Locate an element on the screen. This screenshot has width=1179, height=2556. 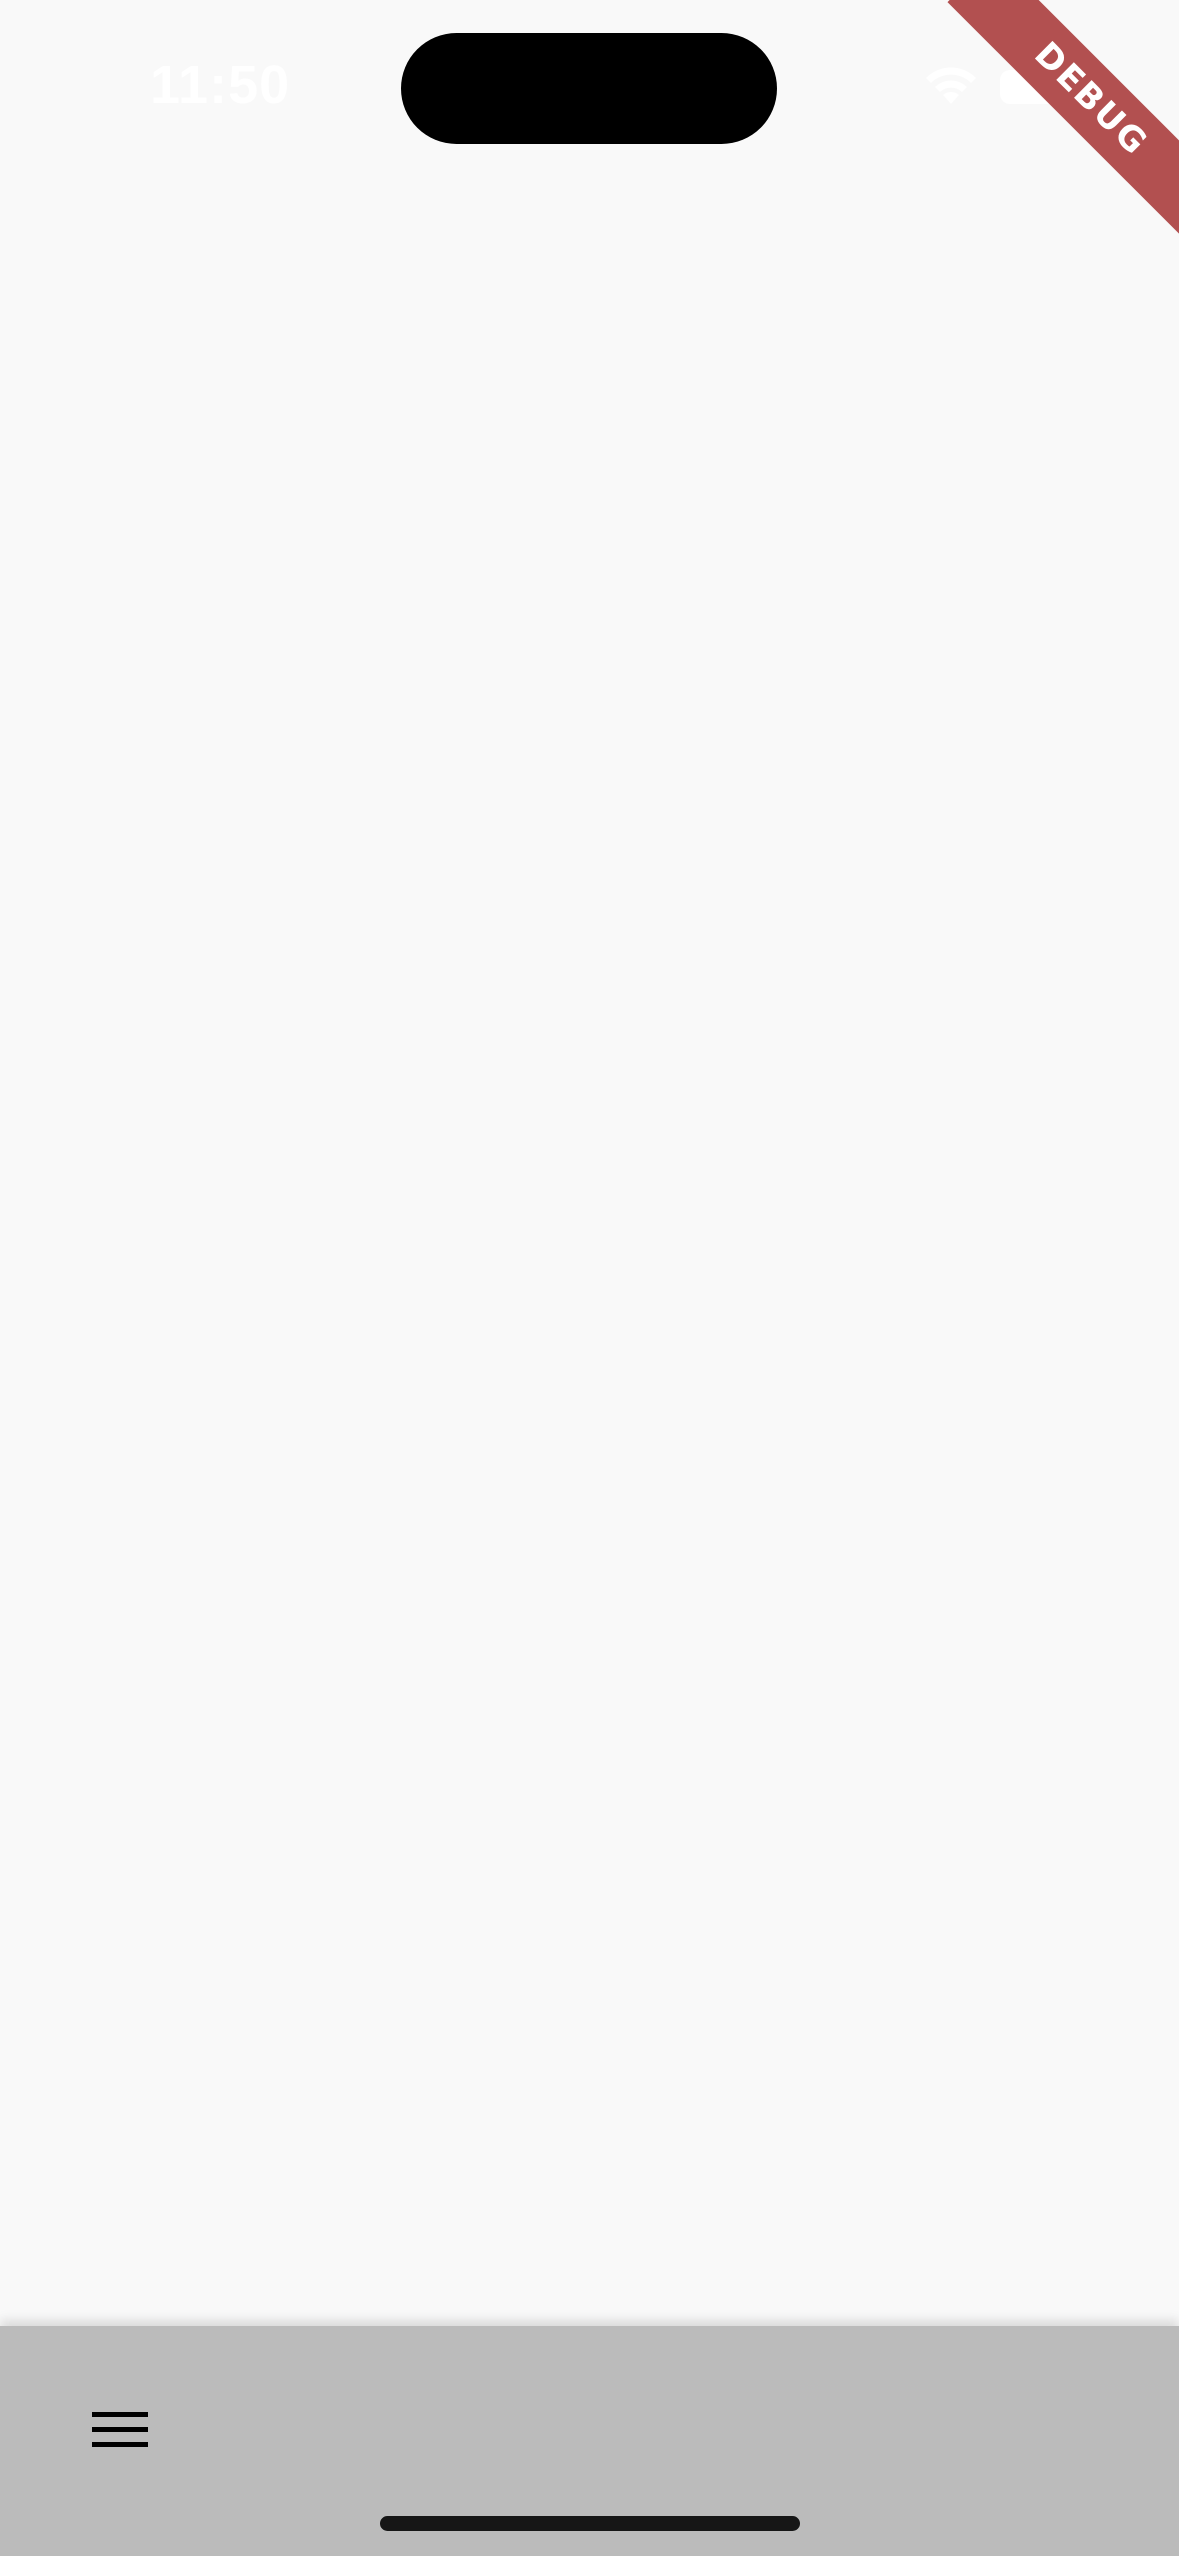
hamburger-menu-icon is located at coordinates (120, 2430).